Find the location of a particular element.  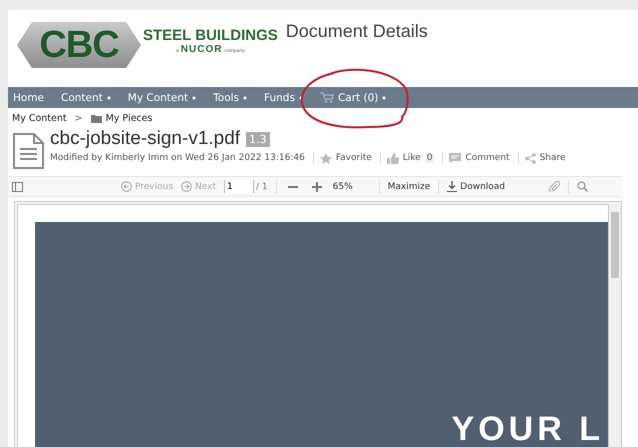

action-link: Share is located at coordinates (545, 158).